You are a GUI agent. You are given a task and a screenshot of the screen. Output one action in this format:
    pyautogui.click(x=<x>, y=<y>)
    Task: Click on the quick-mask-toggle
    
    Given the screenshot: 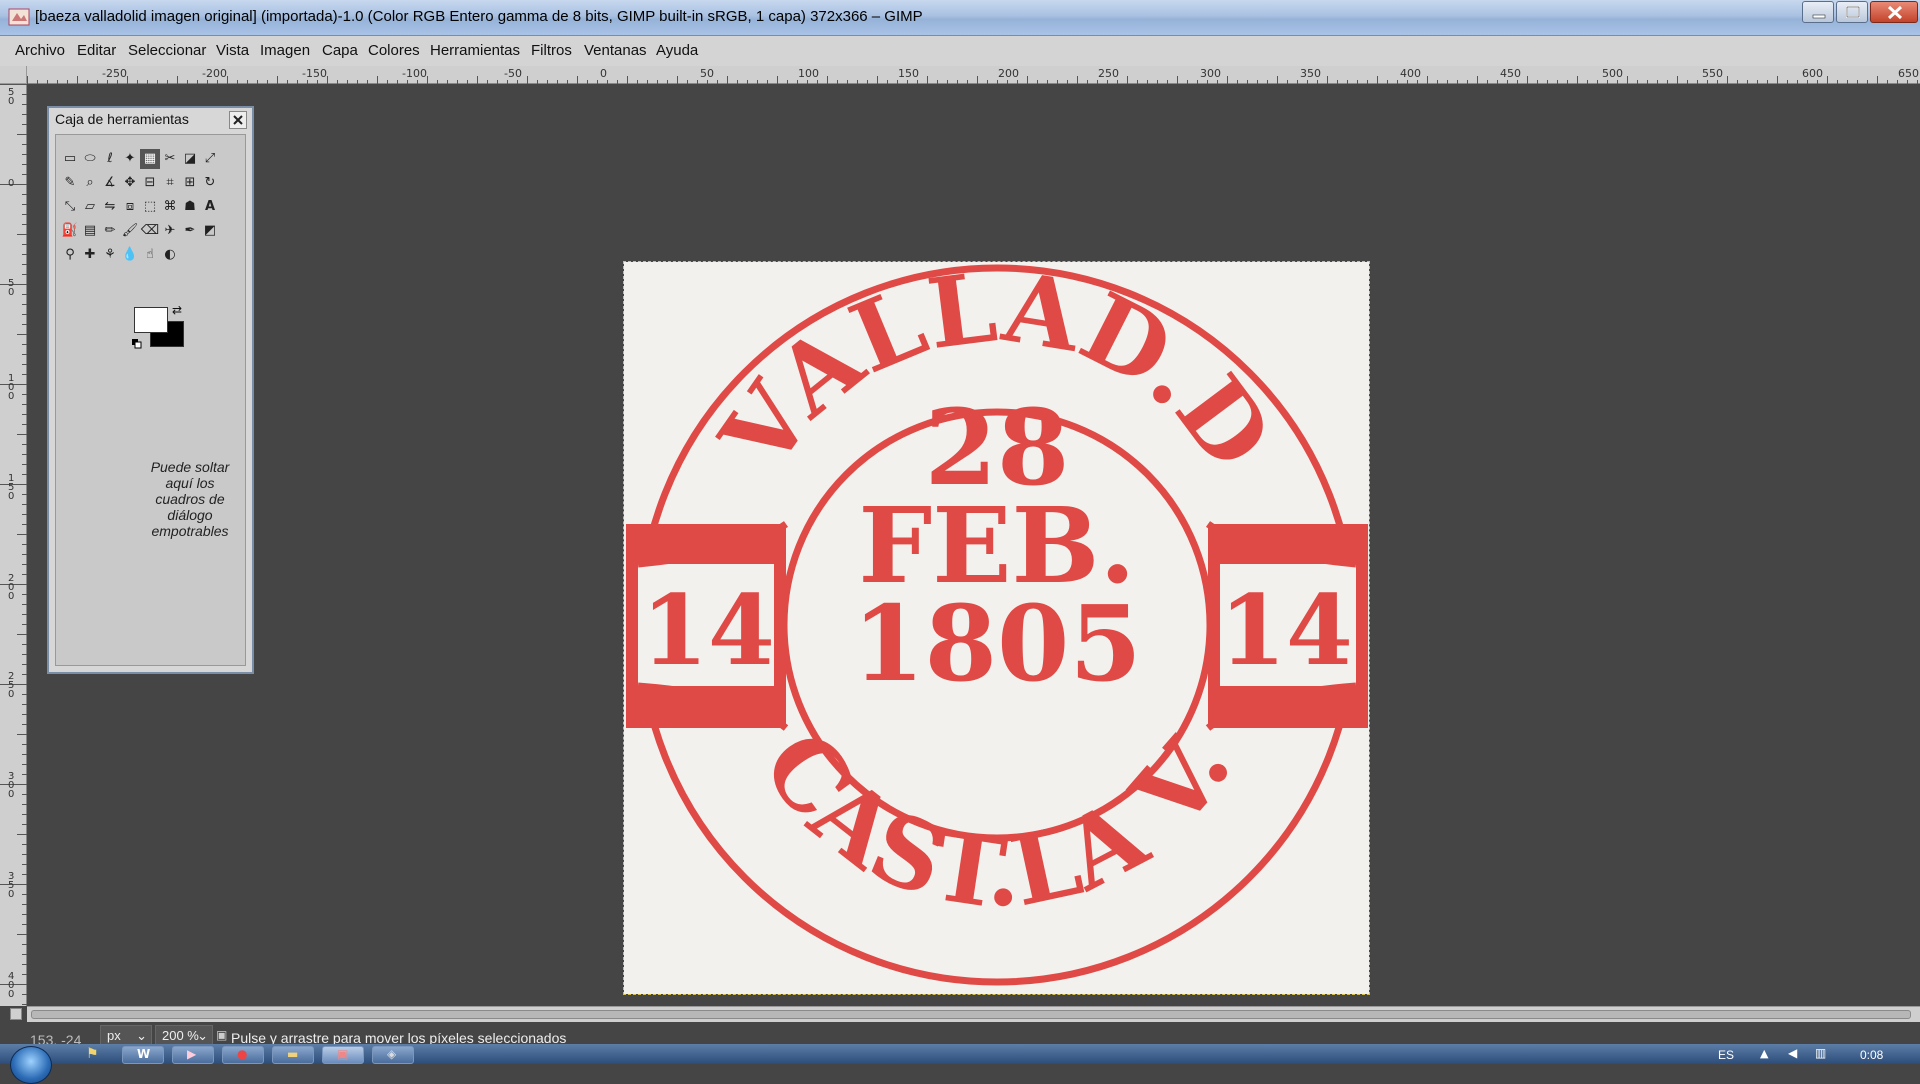 What is the action you would take?
    pyautogui.click(x=16, y=1014)
    